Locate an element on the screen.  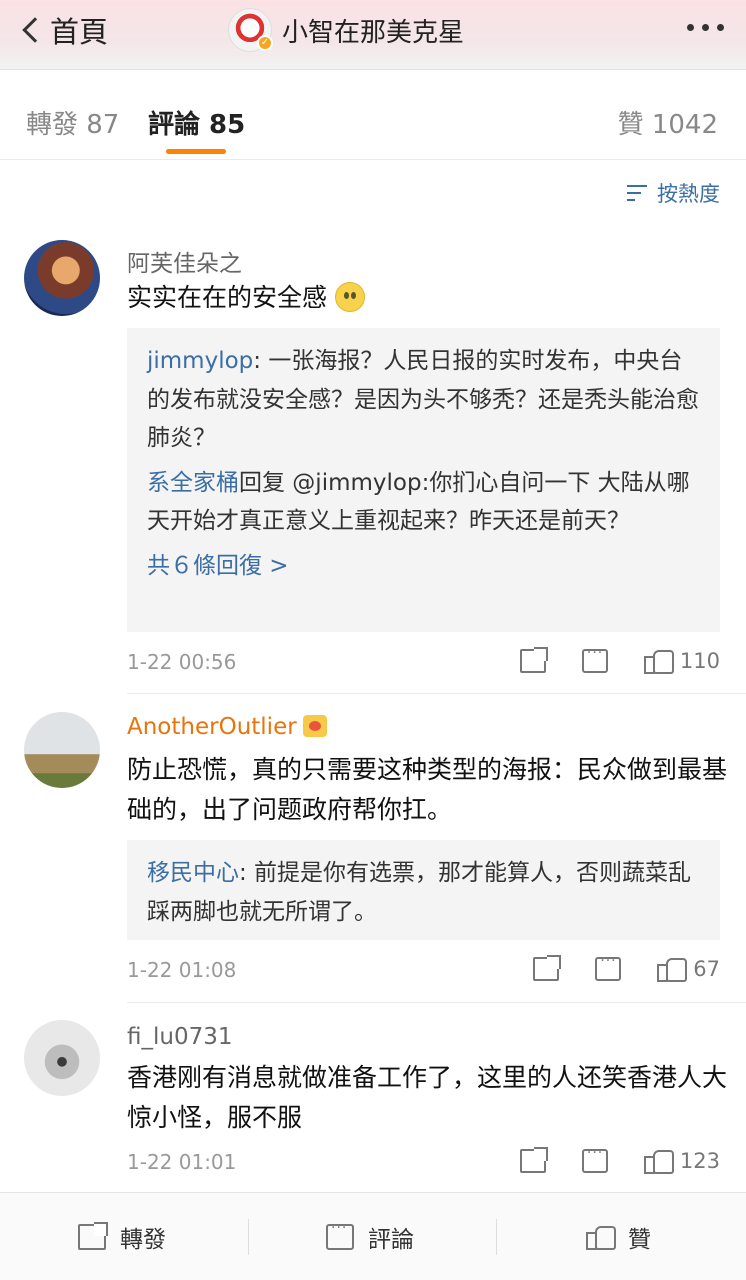
reply-username: 系全家桶 is located at coordinates (193, 483).